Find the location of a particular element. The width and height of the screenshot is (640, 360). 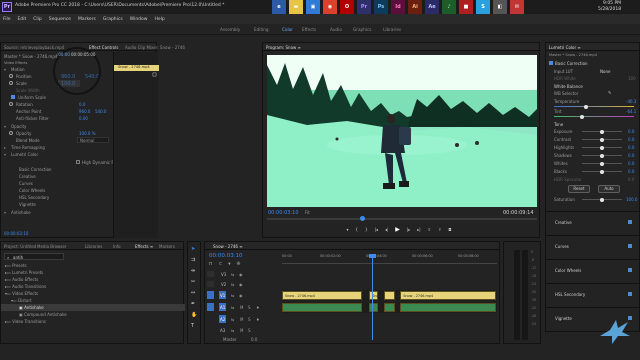

hdr-white-value: 100 is located at coordinates (632, 78).